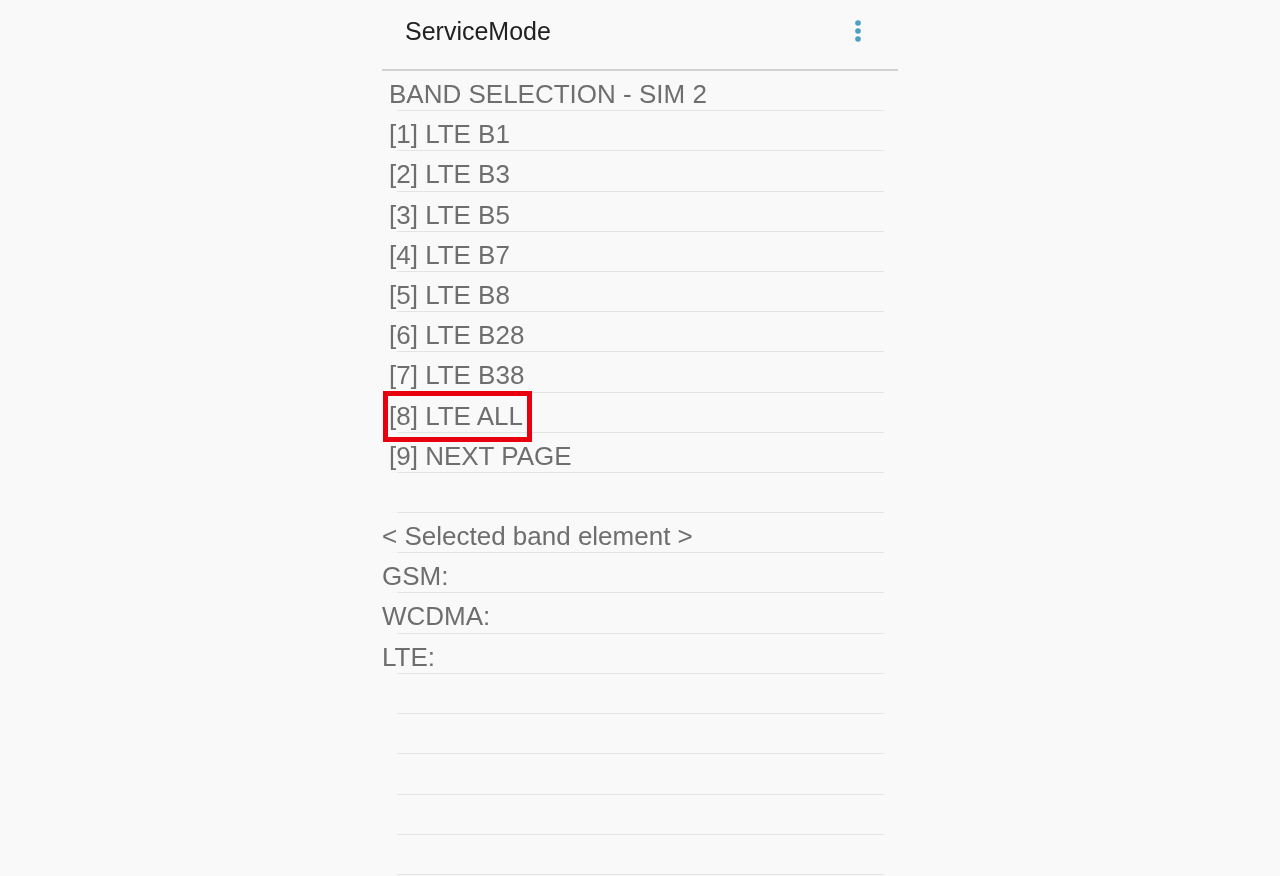  Describe the element at coordinates (548, 94) in the screenshot. I see `section-heading: BAND SELECTION - SIM 2` at that location.